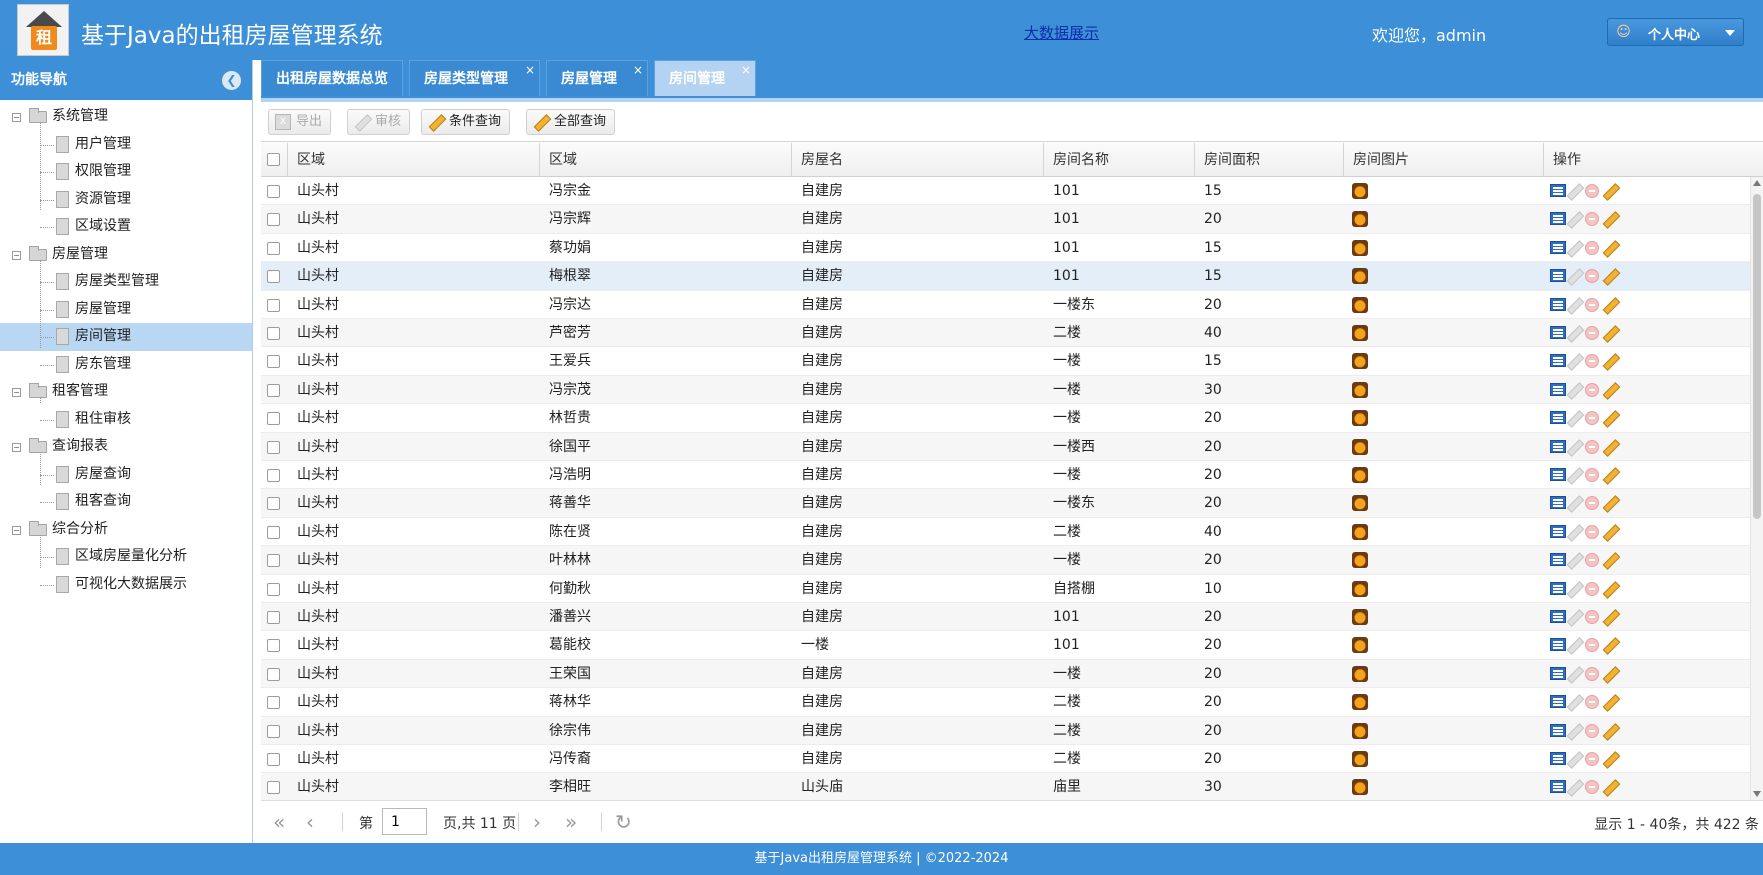 This screenshot has height=875, width=1763. I want to click on all-query-button: 全部查询, so click(571, 122).